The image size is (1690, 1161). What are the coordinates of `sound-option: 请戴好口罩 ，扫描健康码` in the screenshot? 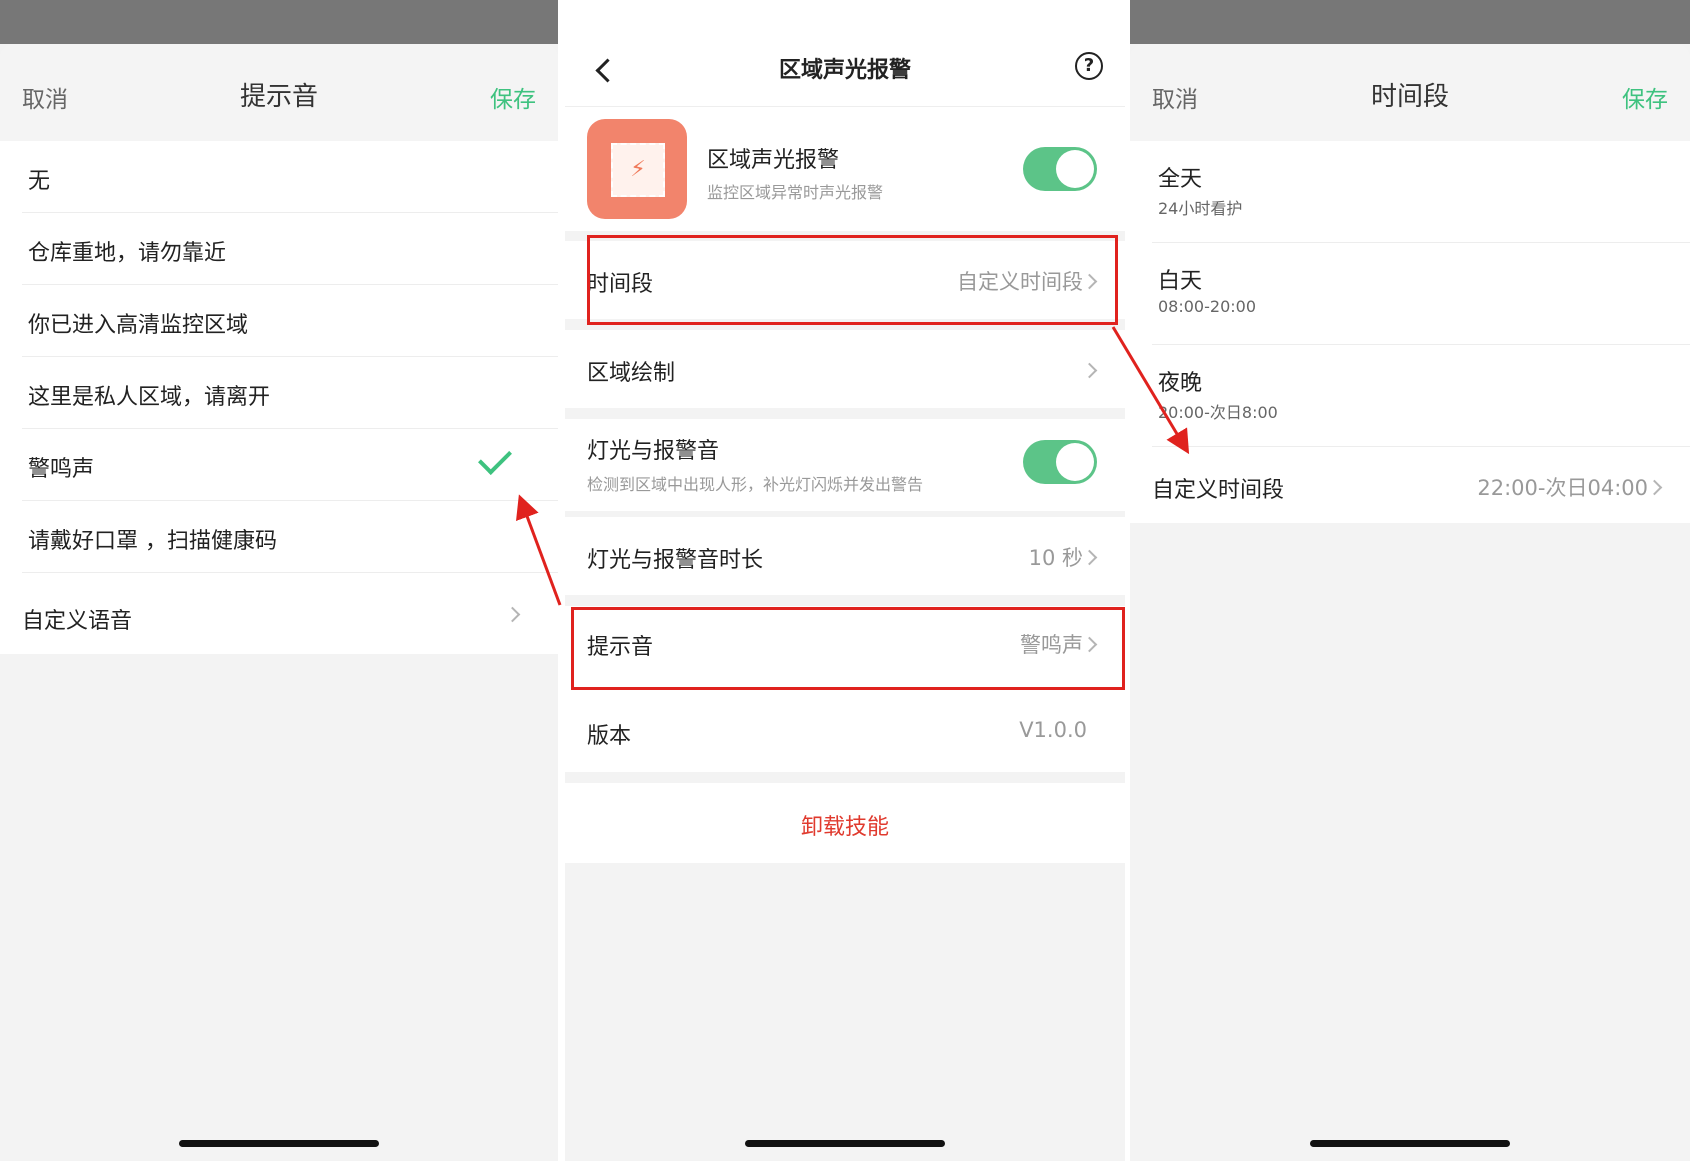 It's located at (279, 537).